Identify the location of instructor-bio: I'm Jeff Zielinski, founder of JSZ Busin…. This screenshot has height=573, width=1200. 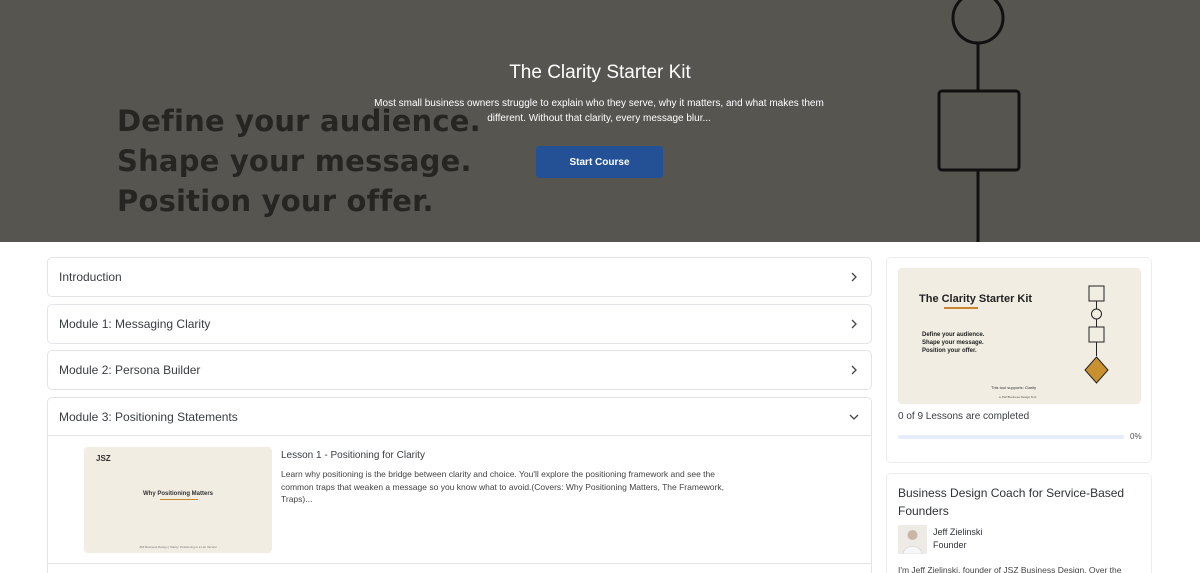
(1010, 569).